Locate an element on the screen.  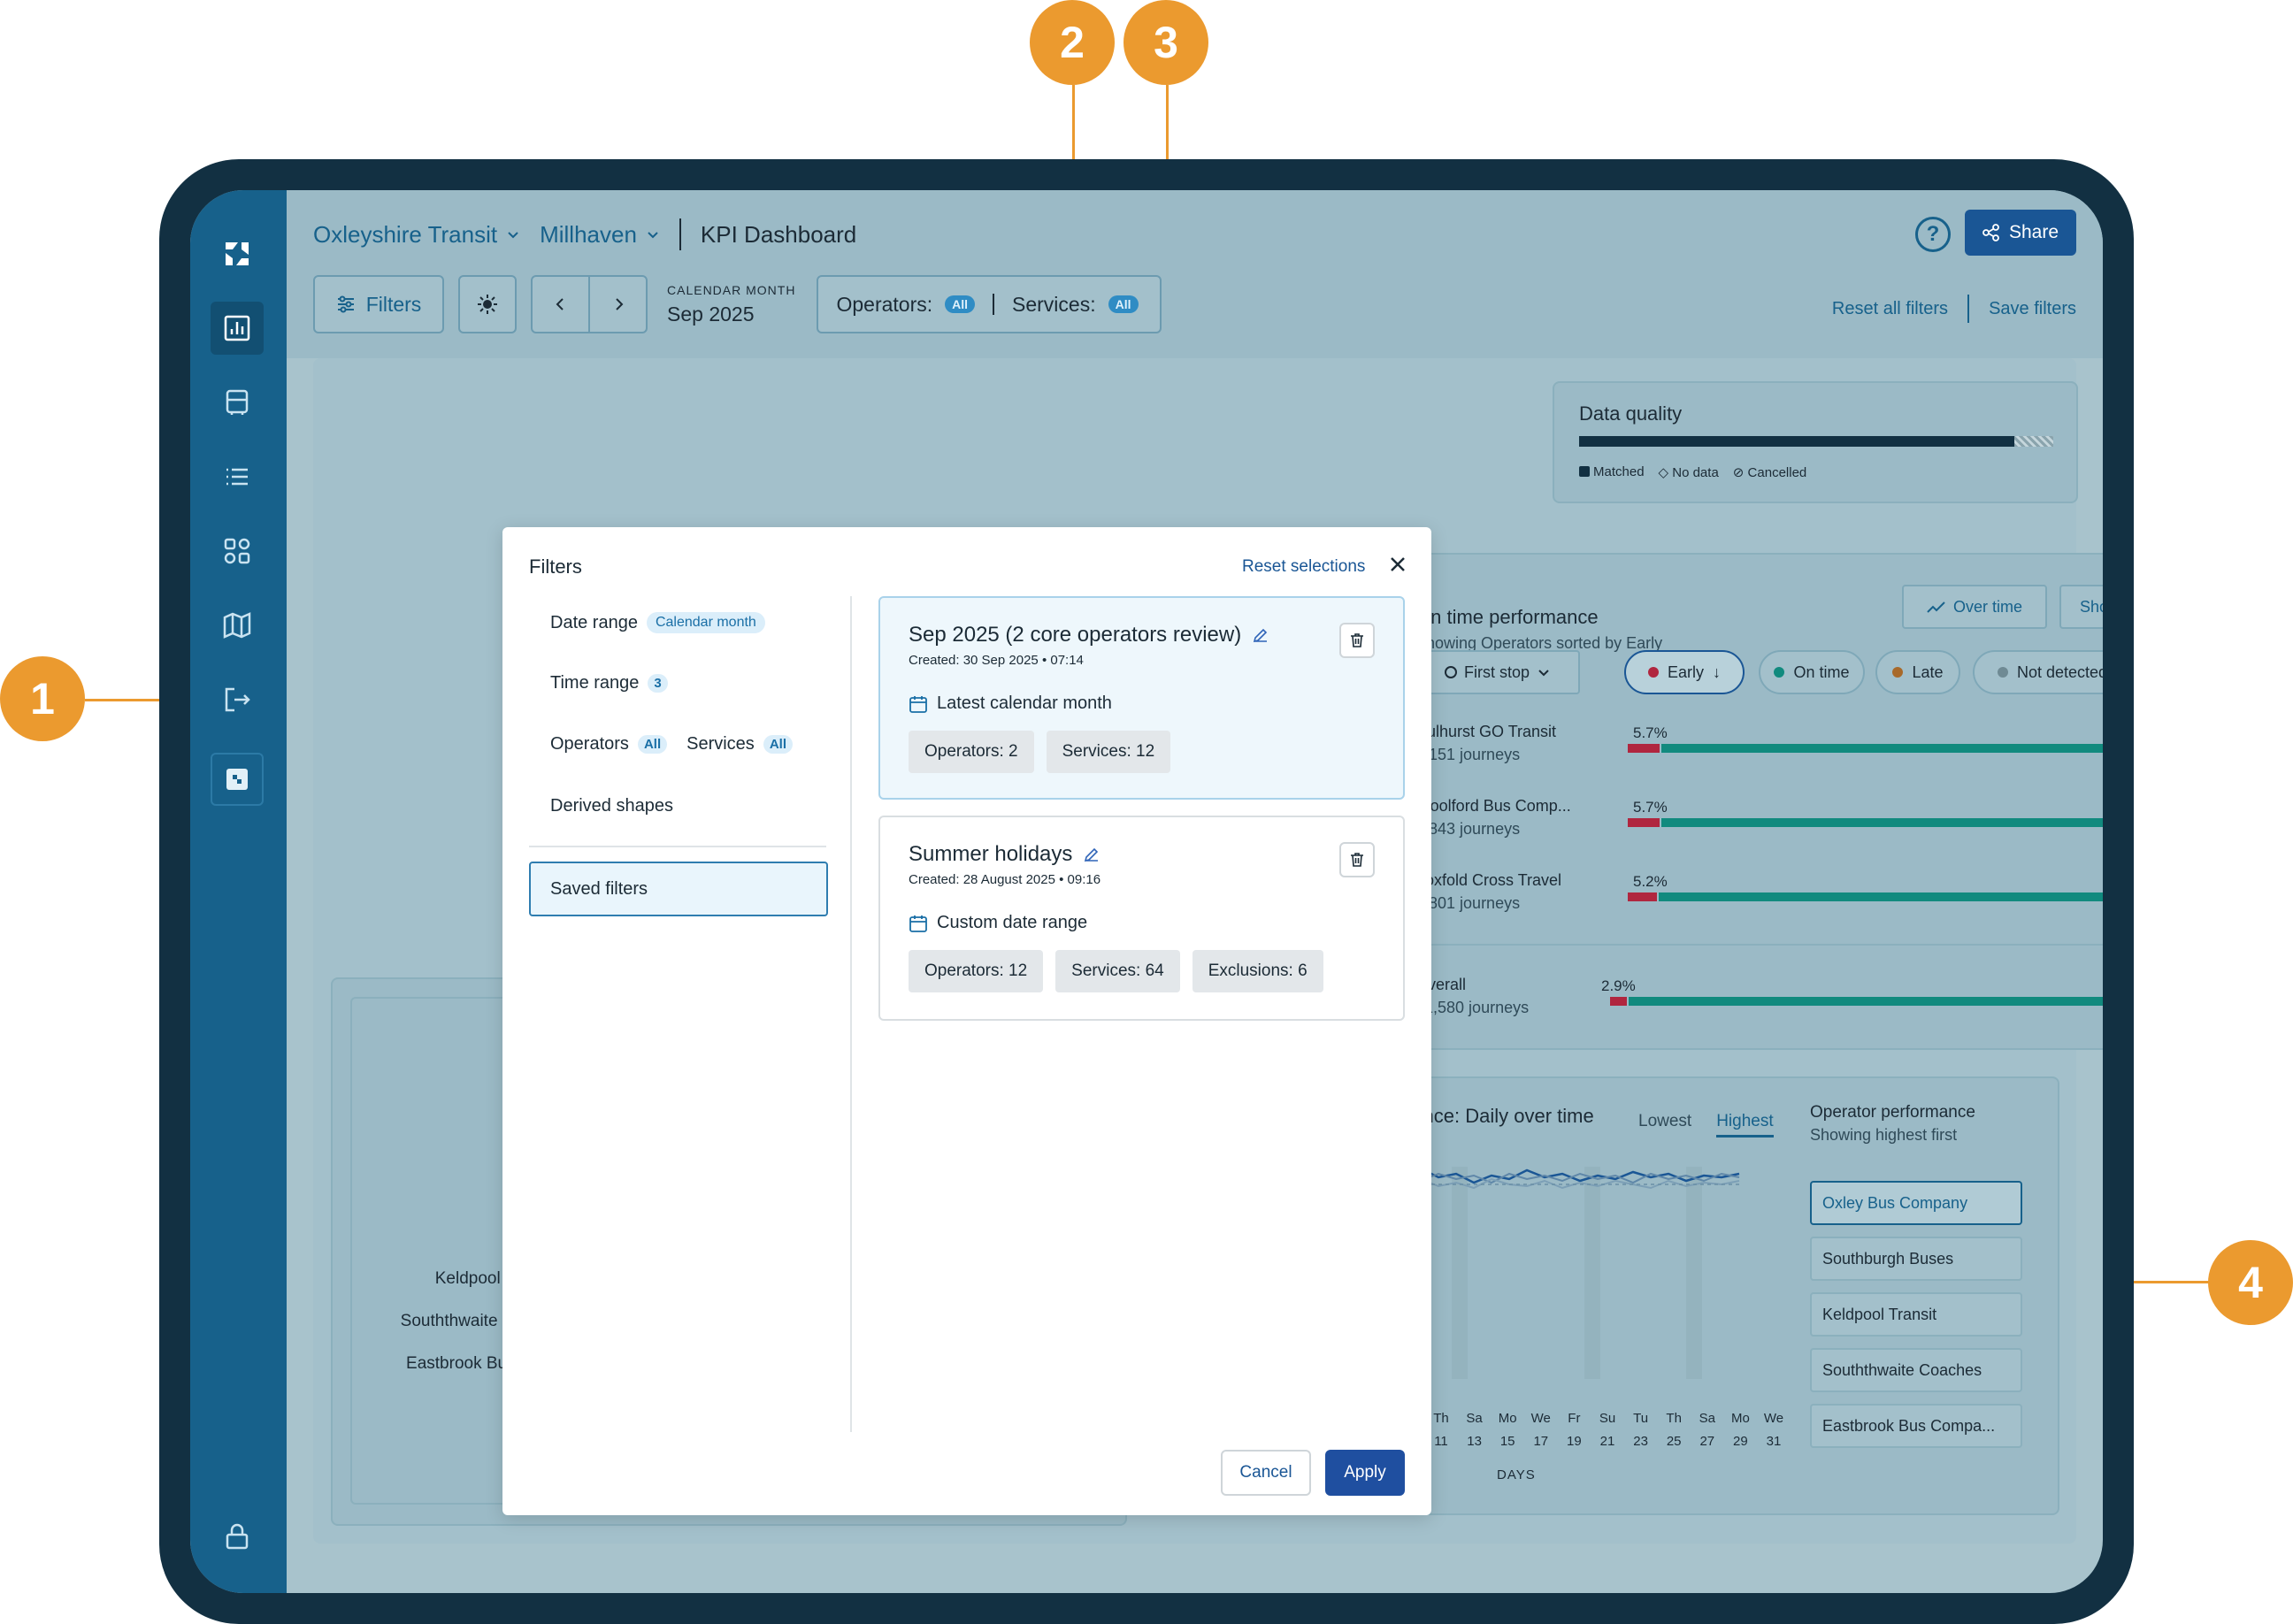
divider is located at coordinates (1968, 309).